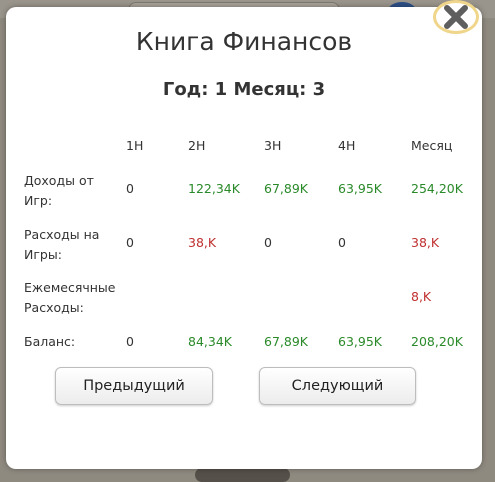 The height and width of the screenshot is (482, 495). What do you see at coordinates (130, 341) in the screenshot?
I see `balance-week-1: 0` at bounding box center [130, 341].